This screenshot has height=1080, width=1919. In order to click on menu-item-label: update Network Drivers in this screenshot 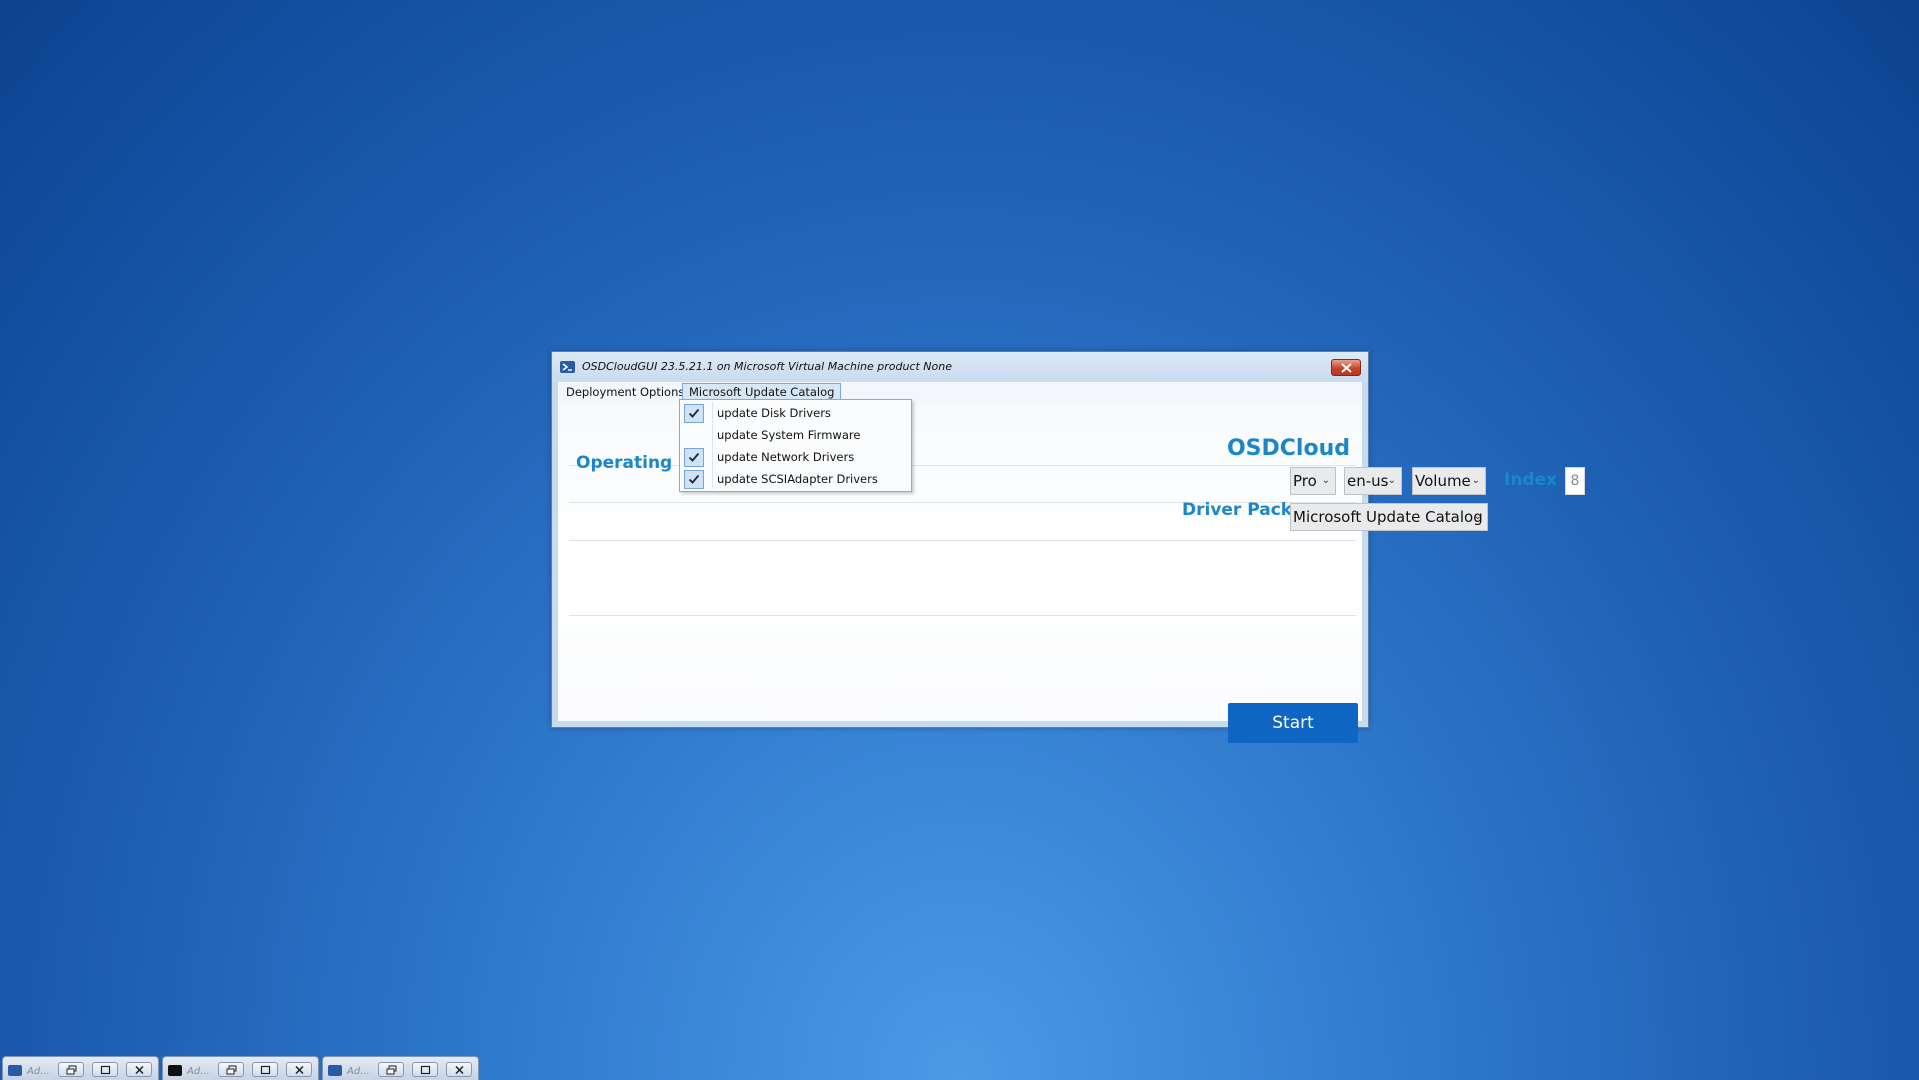, I will do `click(786, 457)`.